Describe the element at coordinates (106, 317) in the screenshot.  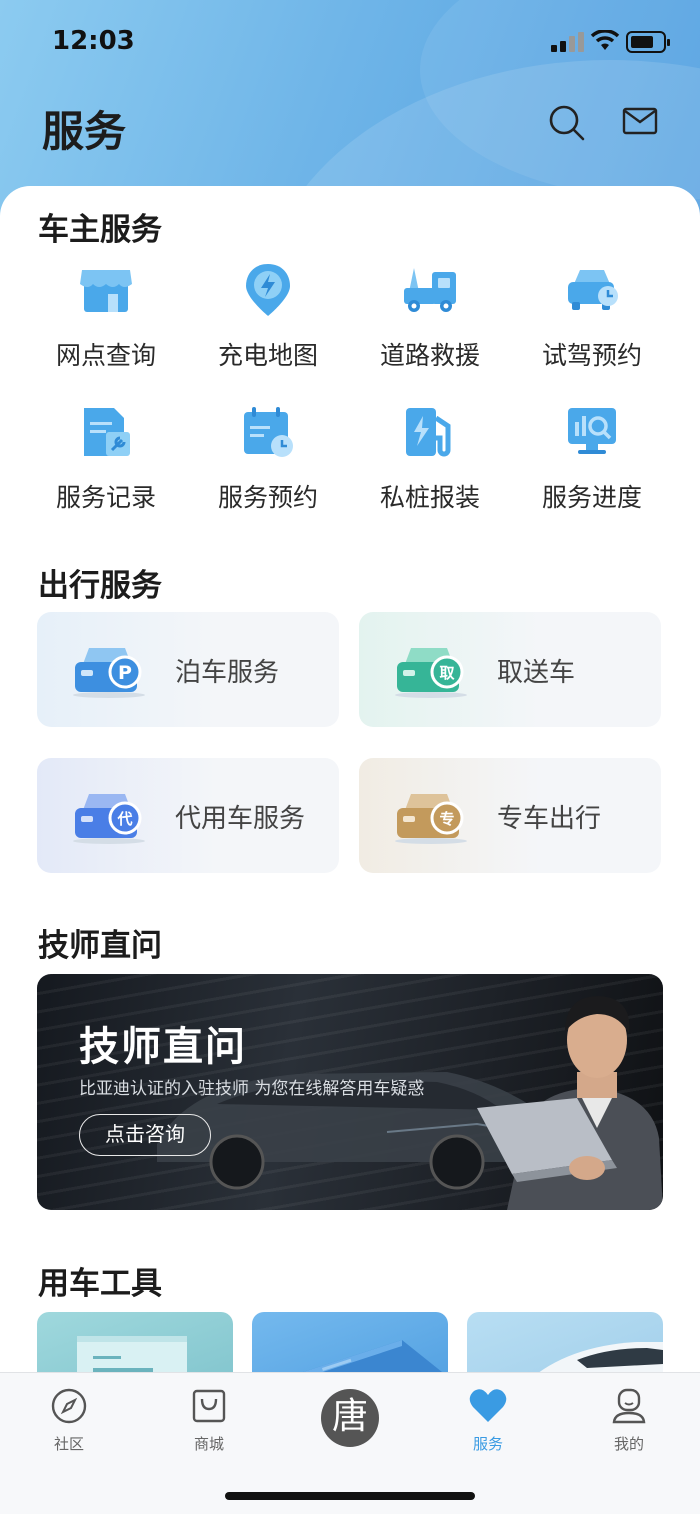
I see `service-item-store: 网点查询` at that location.